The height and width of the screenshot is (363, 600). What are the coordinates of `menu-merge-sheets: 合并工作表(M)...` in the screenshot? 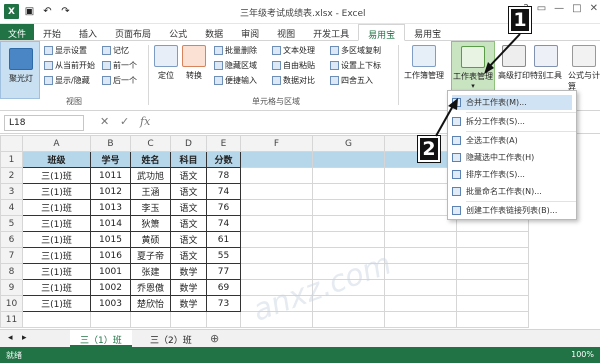 It's located at (512, 102).